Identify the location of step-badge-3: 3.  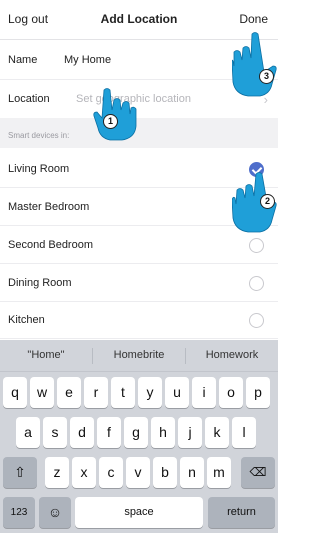
(266, 76).